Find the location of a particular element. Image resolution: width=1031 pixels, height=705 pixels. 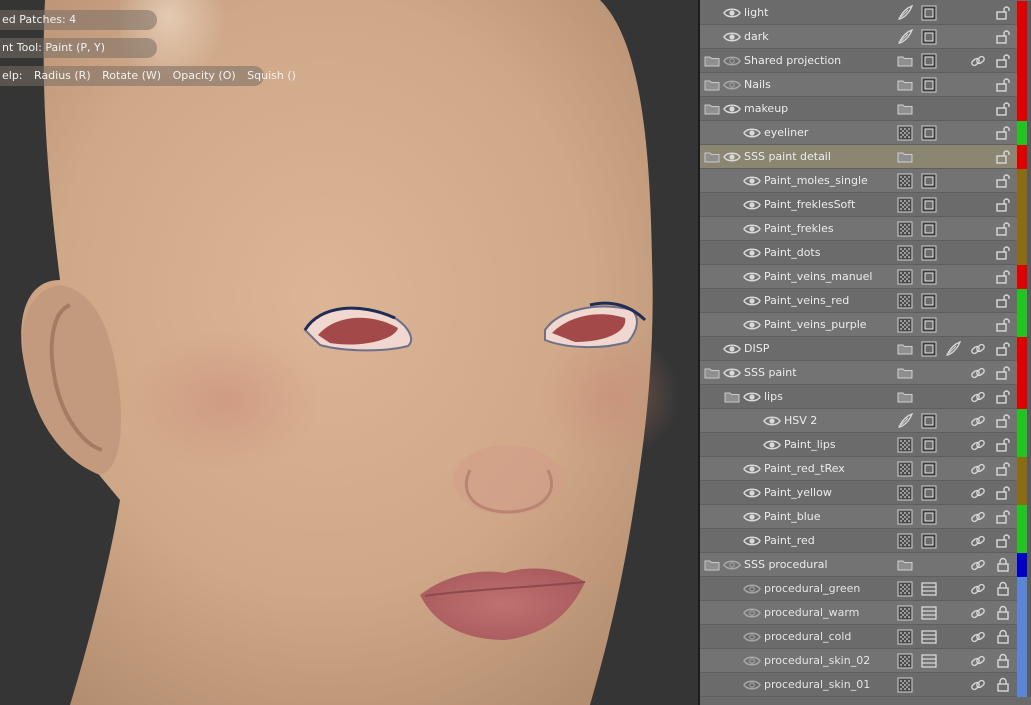

layer-row: Paint_blue is located at coordinates (865, 517).